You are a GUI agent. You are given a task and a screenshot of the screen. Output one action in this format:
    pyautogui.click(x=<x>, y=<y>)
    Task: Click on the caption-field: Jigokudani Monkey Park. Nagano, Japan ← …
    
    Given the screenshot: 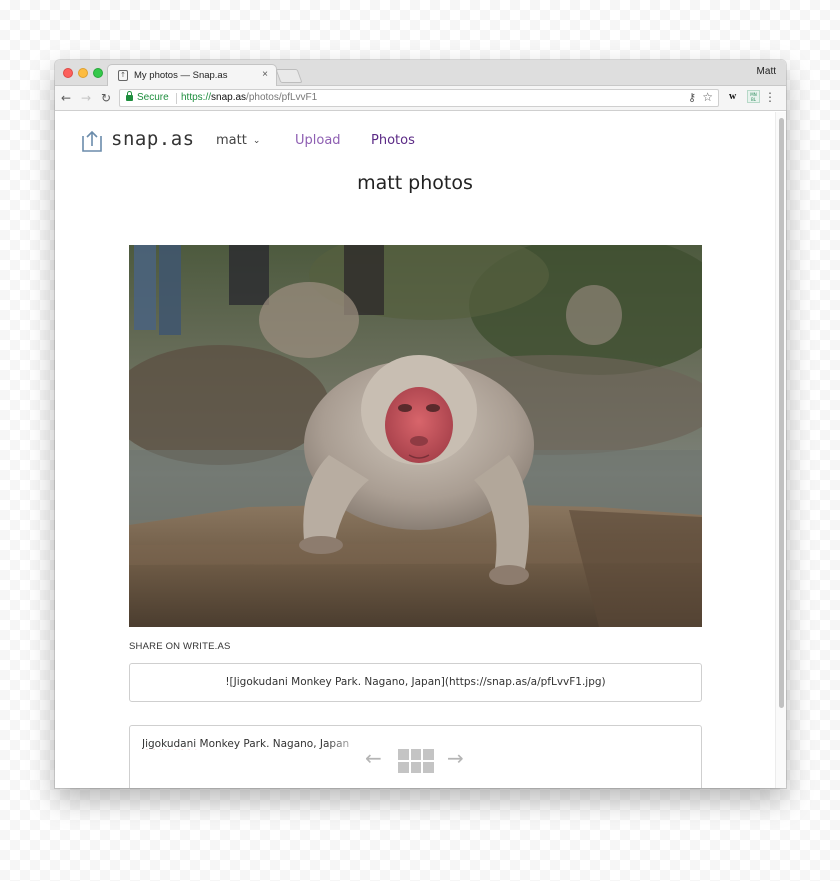 What is the action you would take?
    pyautogui.click(x=415, y=756)
    